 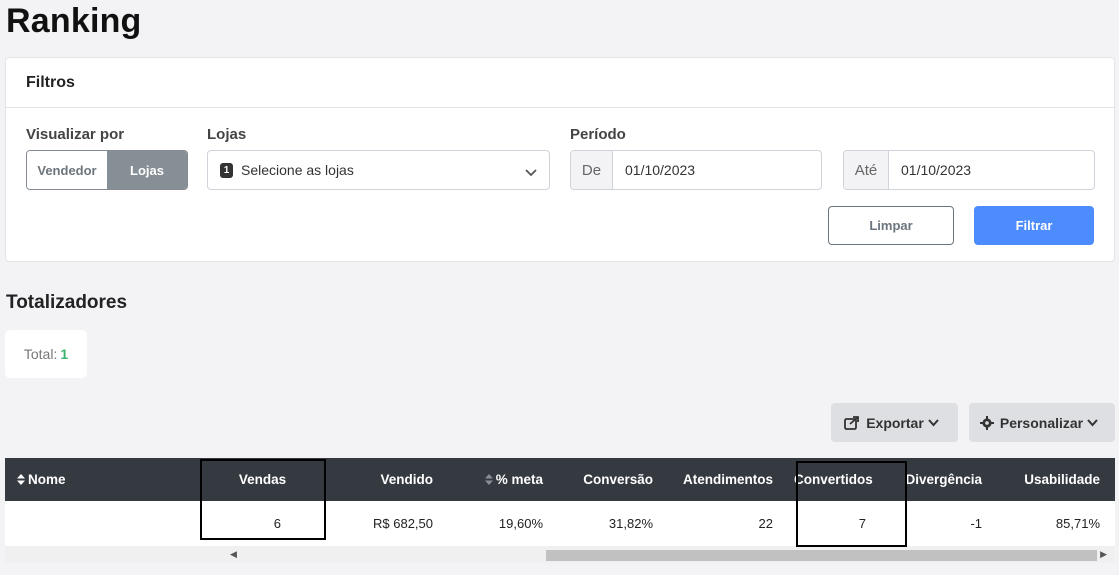 What do you see at coordinates (723, 479) in the screenshot?
I see `column-header-atendimentos: Atendimentos` at bounding box center [723, 479].